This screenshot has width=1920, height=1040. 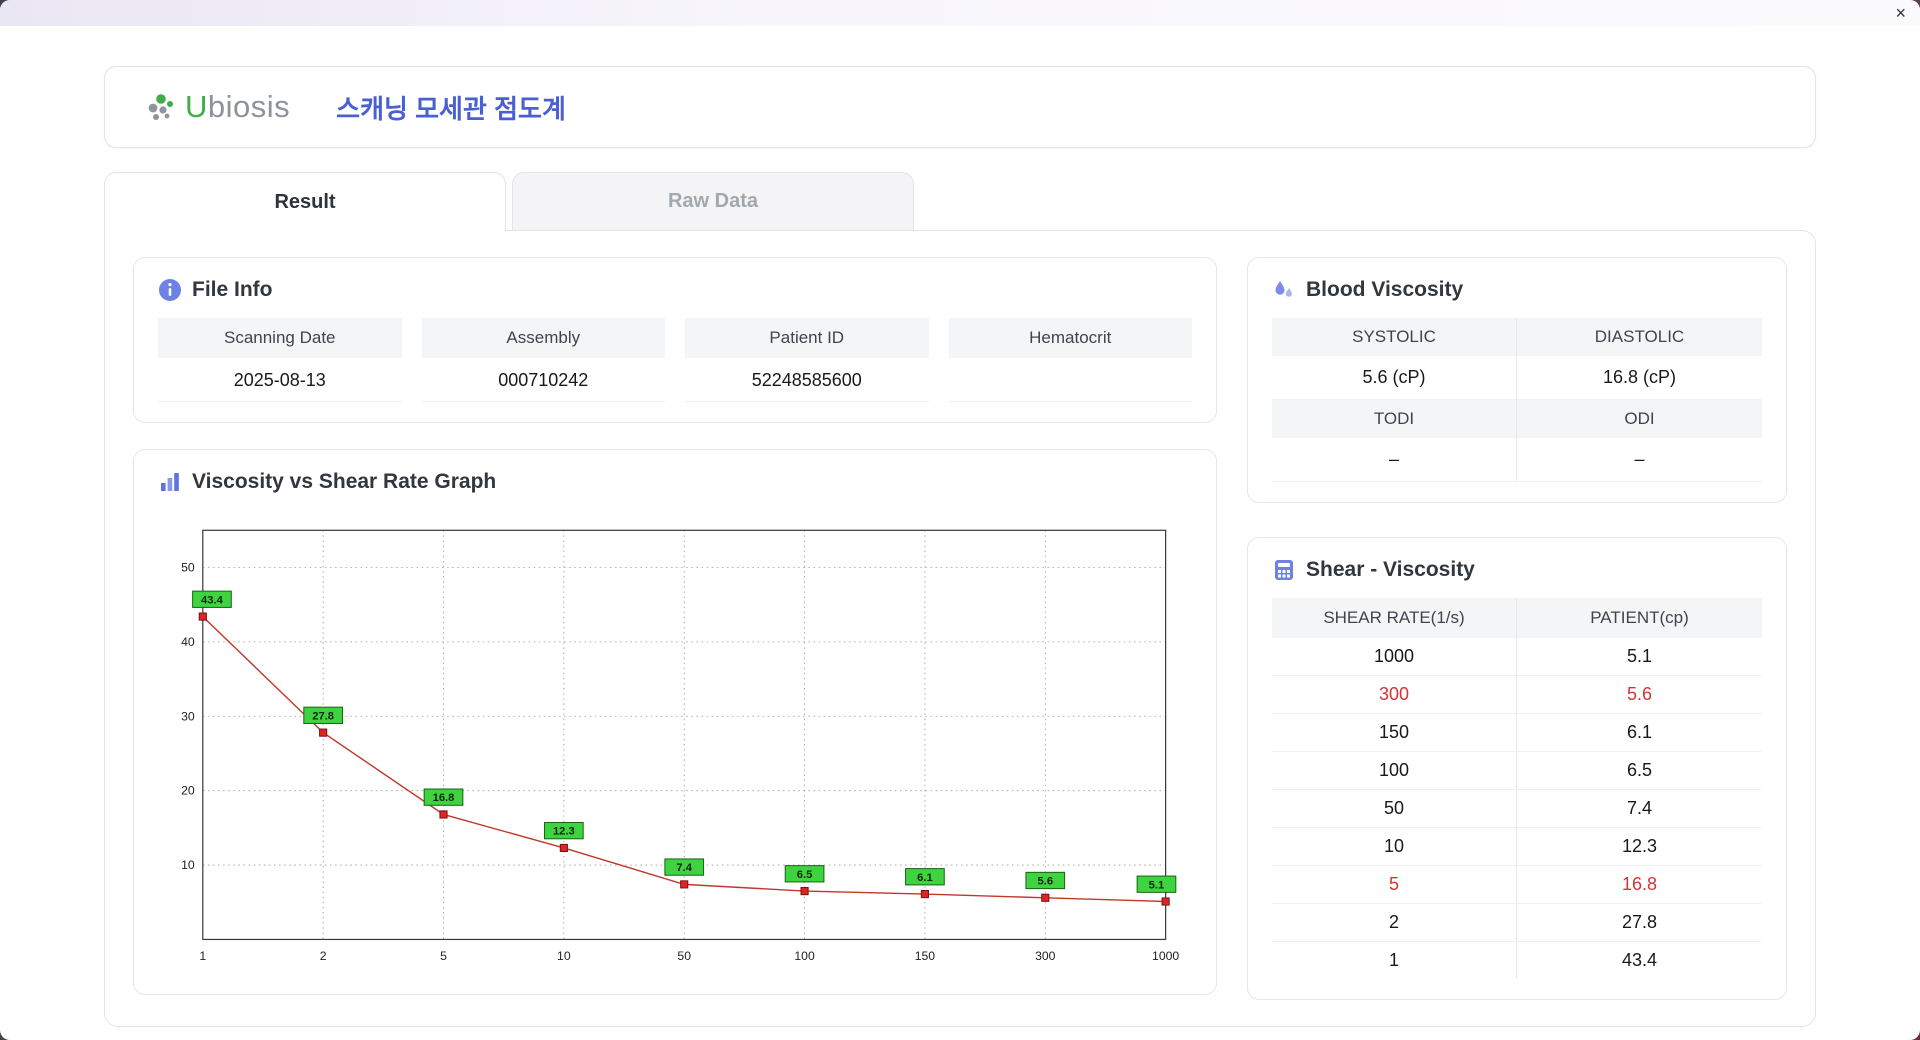 I want to click on header-card: Ubiosis 스캐닝 모세관 점도계, so click(x=960, y=107).